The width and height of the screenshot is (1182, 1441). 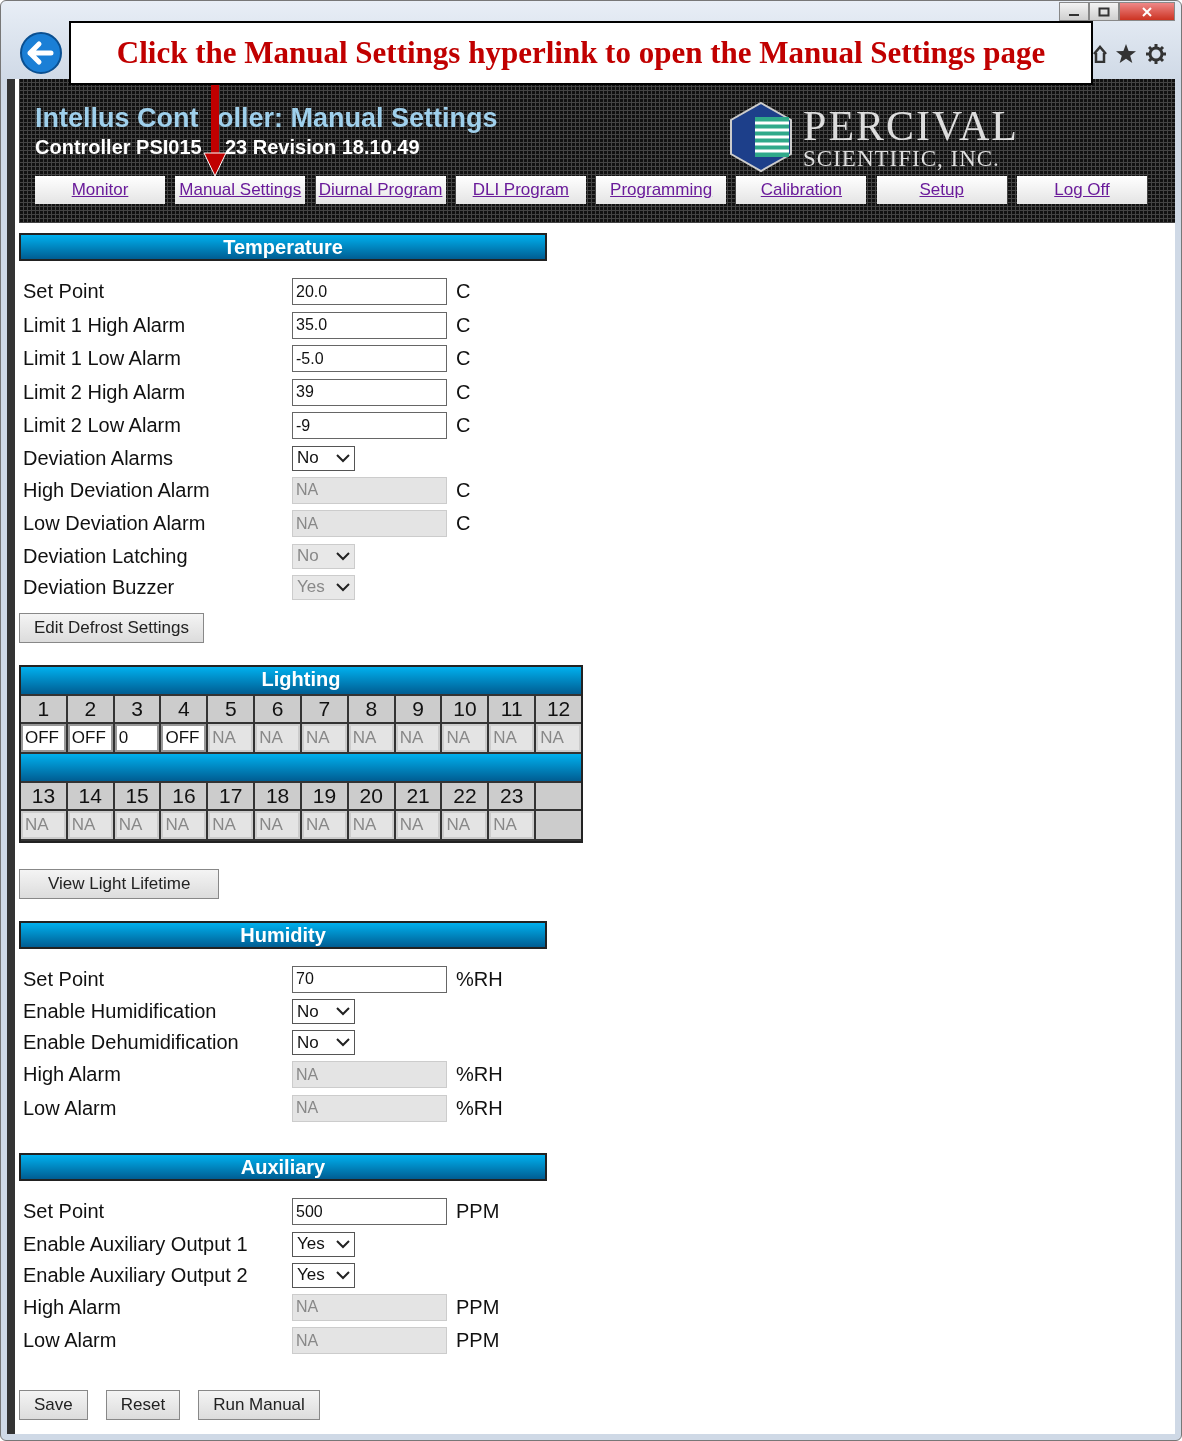 I want to click on maximize-button, so click(x=1104, y=11).